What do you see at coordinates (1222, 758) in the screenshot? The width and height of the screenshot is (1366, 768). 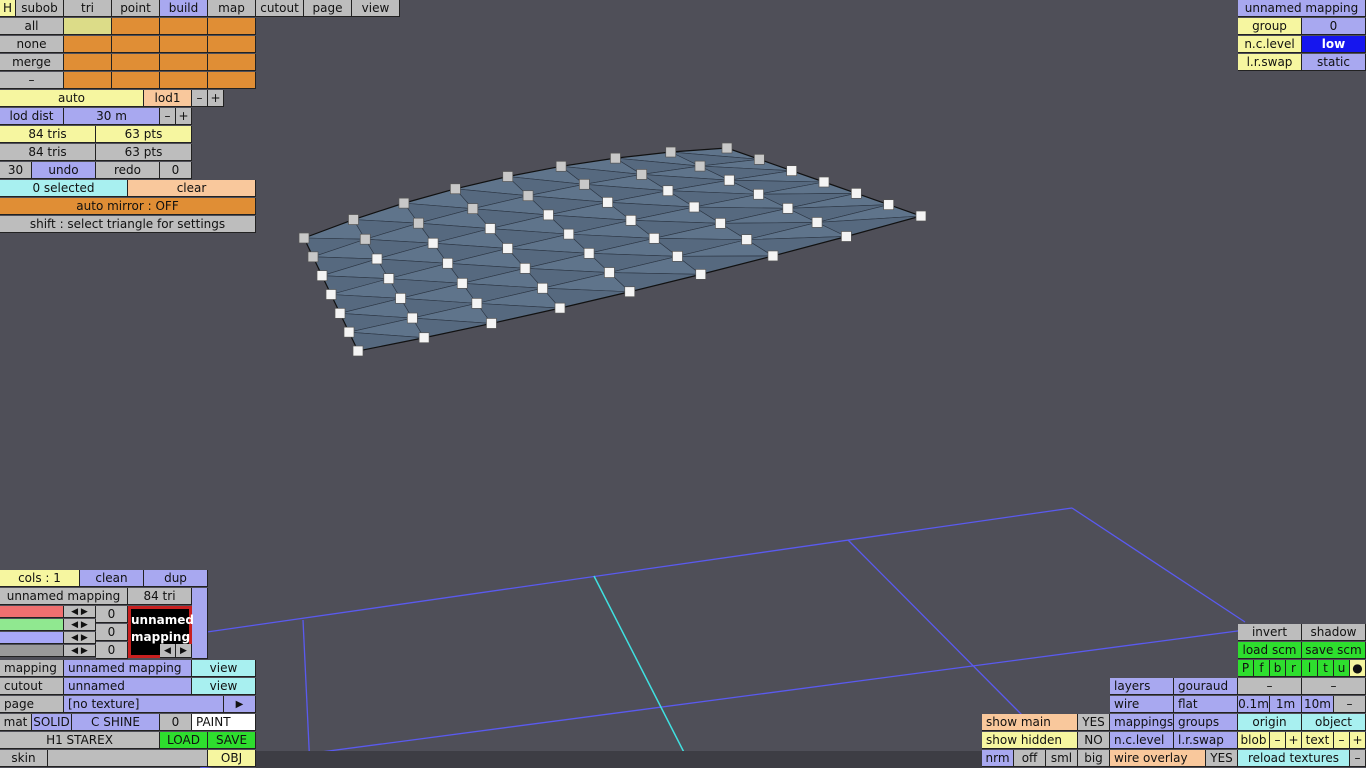 I see `wire-overlay-toggle: YES` at bounding box center [1222, 758].